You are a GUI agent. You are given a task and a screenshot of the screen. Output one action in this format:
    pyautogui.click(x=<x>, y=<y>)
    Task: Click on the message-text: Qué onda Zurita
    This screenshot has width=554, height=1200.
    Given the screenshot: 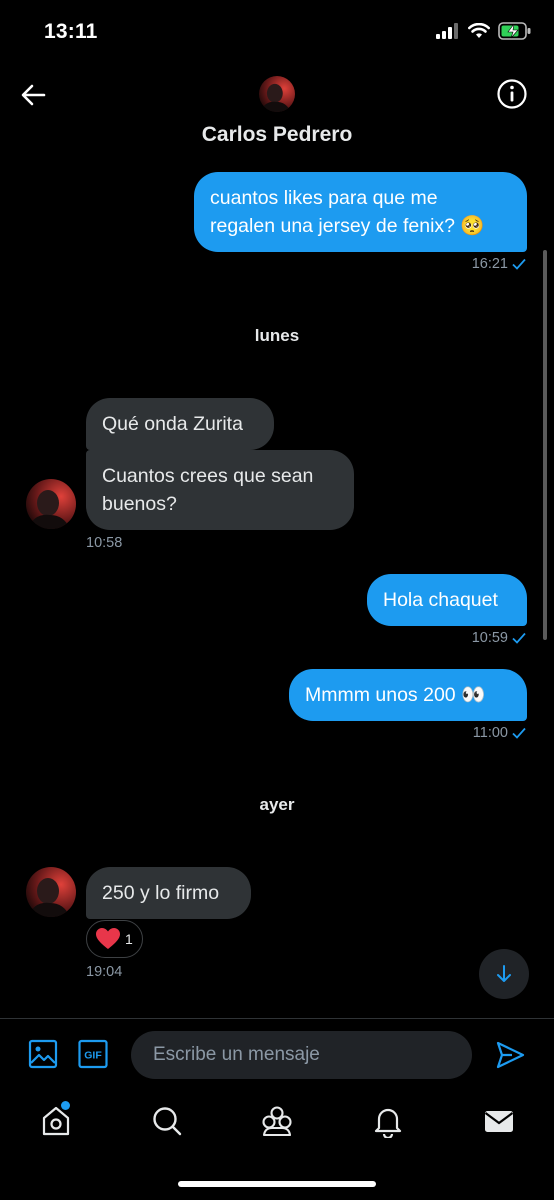 What is the action you would take?
    pyautogui.click(x=172, y=424)
    